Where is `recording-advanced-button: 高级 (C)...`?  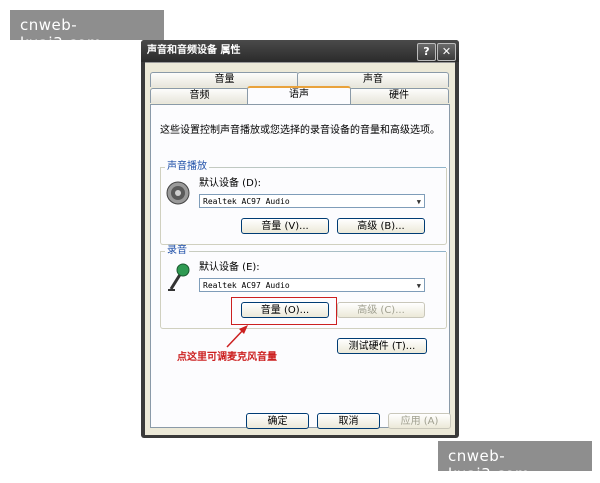 recording-advanced-button: 高级 (C)... is located at coordinates (381, 310).